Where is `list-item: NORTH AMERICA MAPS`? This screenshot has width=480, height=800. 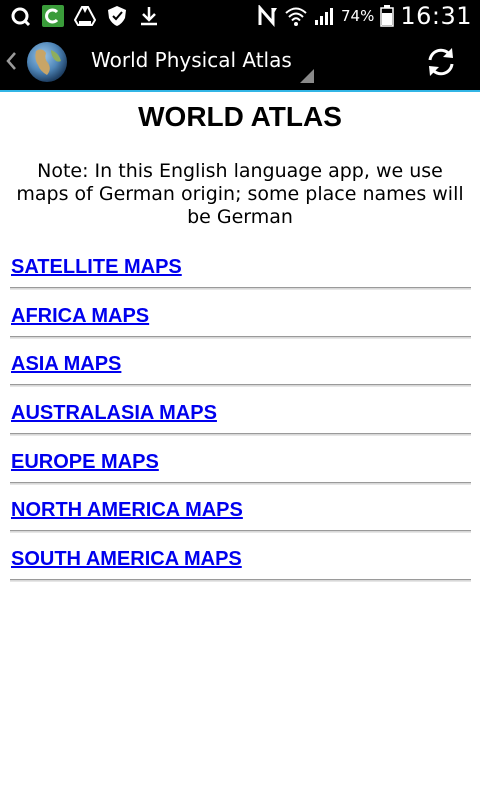 list-item: NORTH AMERICA MAPS is located at coordinates (240, 519).